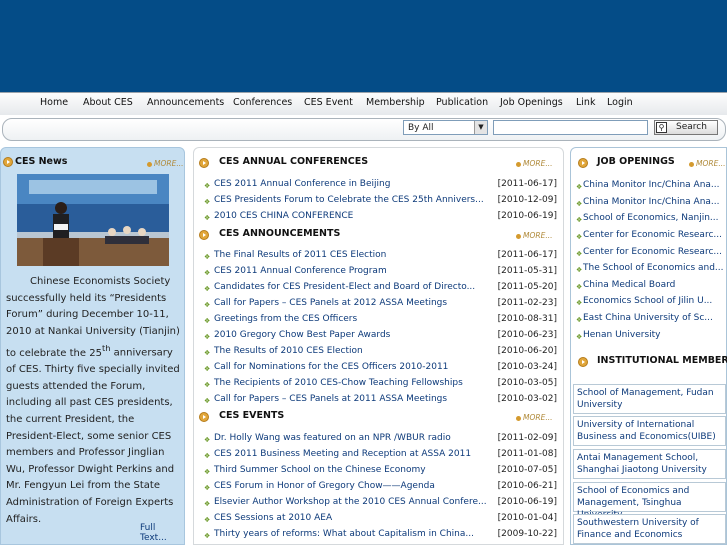 This screenshot has height=545, width=727. I want to click on nav-login: Login, so click(620, 102).